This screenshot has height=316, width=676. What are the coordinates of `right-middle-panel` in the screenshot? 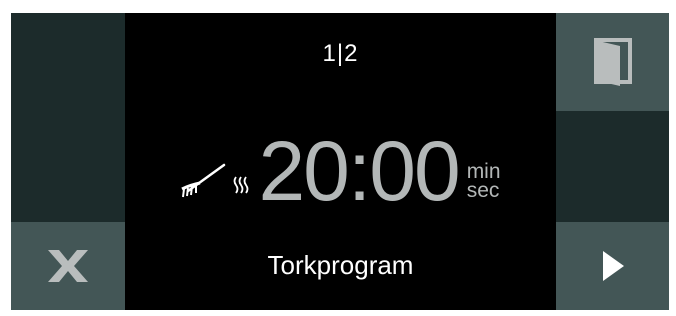 It's located at (612, 166).